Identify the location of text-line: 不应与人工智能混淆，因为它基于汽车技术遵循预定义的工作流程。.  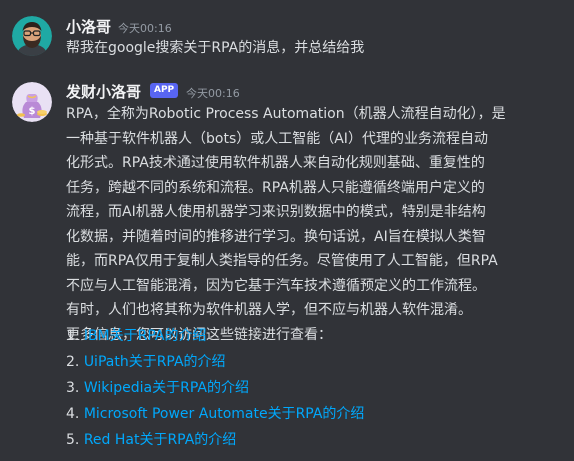
(276, 285).